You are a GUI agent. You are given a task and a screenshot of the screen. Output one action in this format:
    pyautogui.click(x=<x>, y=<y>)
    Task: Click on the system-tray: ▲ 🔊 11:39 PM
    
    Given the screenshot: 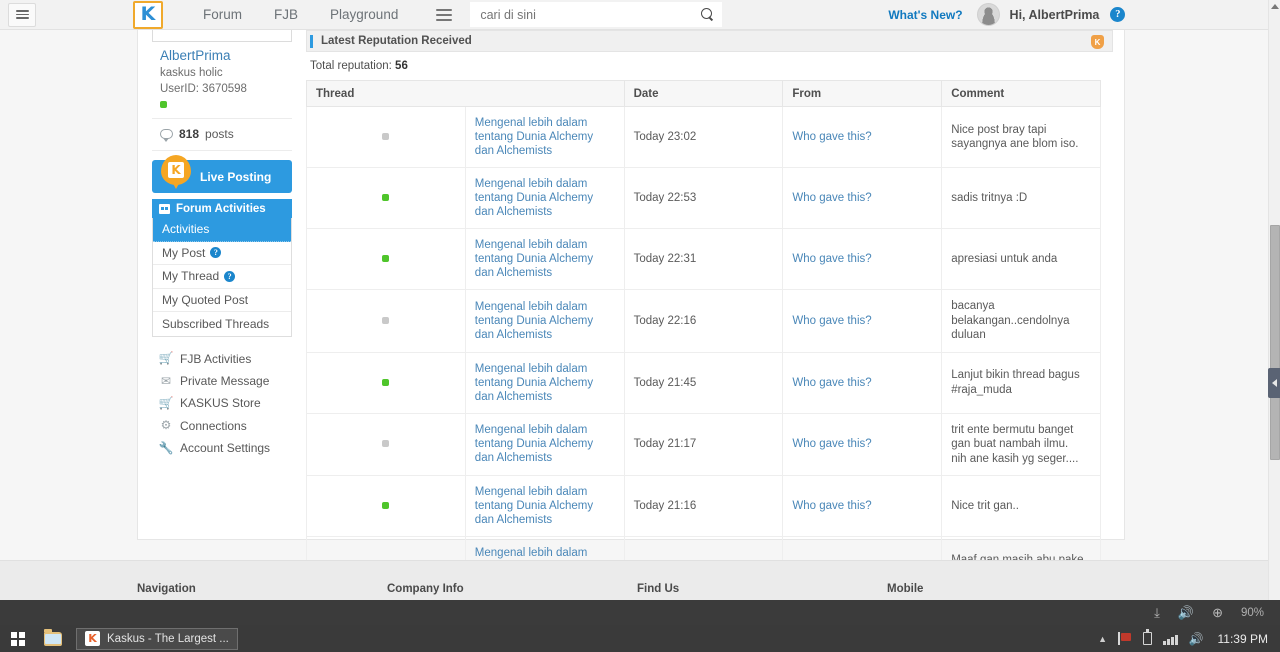 What is the action you would take?
    pyautogui.click(x=1189, y=637)
    